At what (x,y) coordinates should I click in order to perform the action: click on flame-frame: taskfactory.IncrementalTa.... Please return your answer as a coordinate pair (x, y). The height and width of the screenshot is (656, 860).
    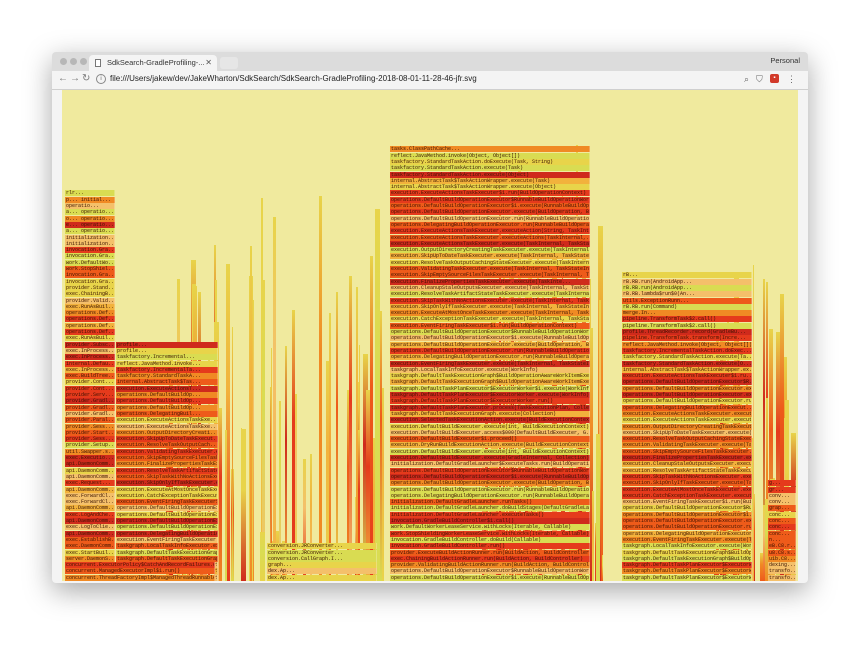
    Looking at the image, I should click on (167, 369).